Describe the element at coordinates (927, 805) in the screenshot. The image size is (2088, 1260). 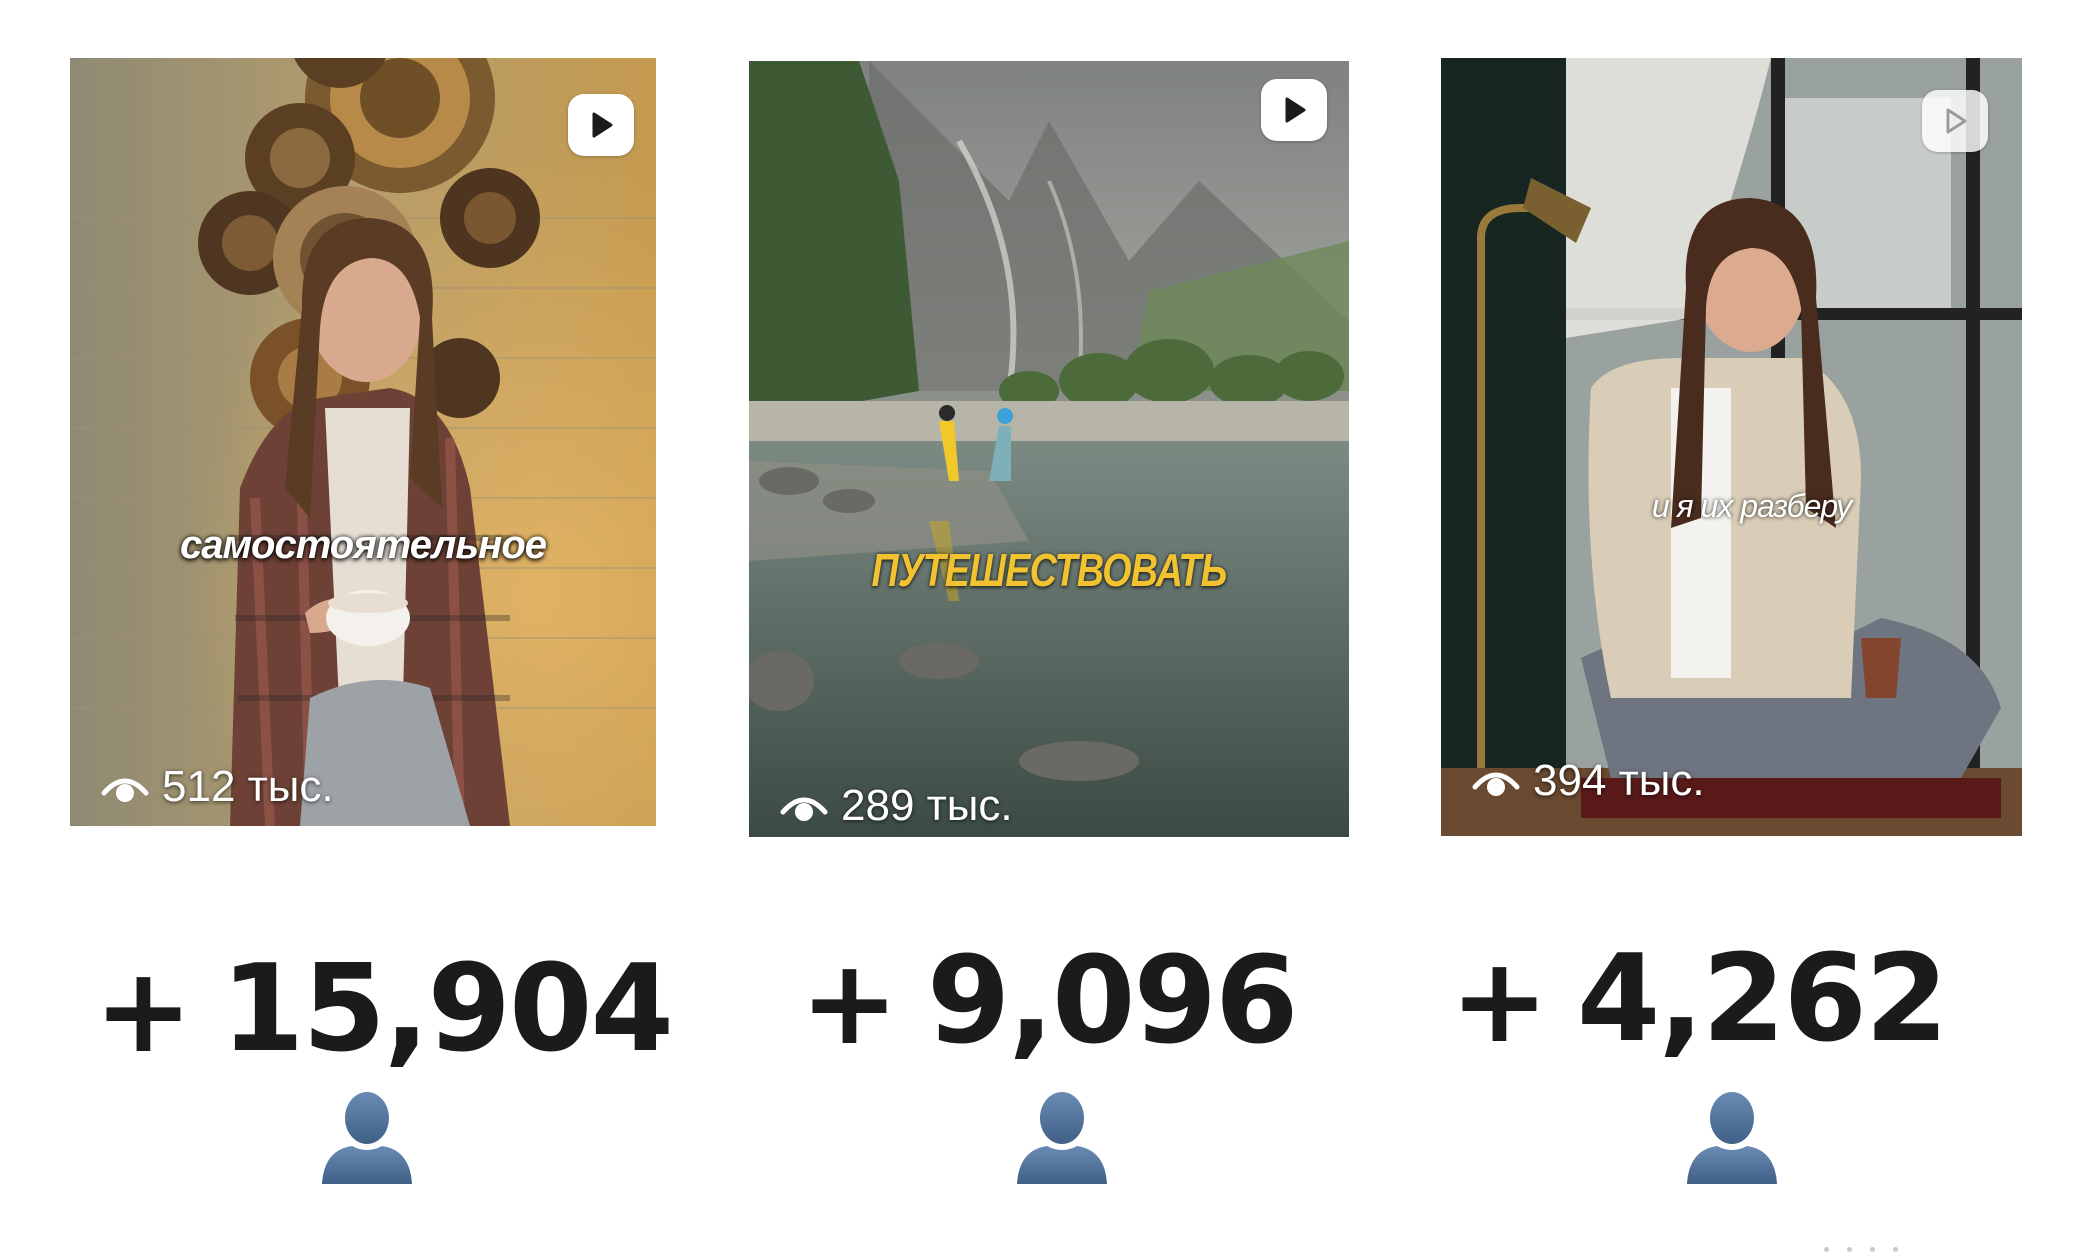
I see `view-count-label: 289 тыс.` at that location.